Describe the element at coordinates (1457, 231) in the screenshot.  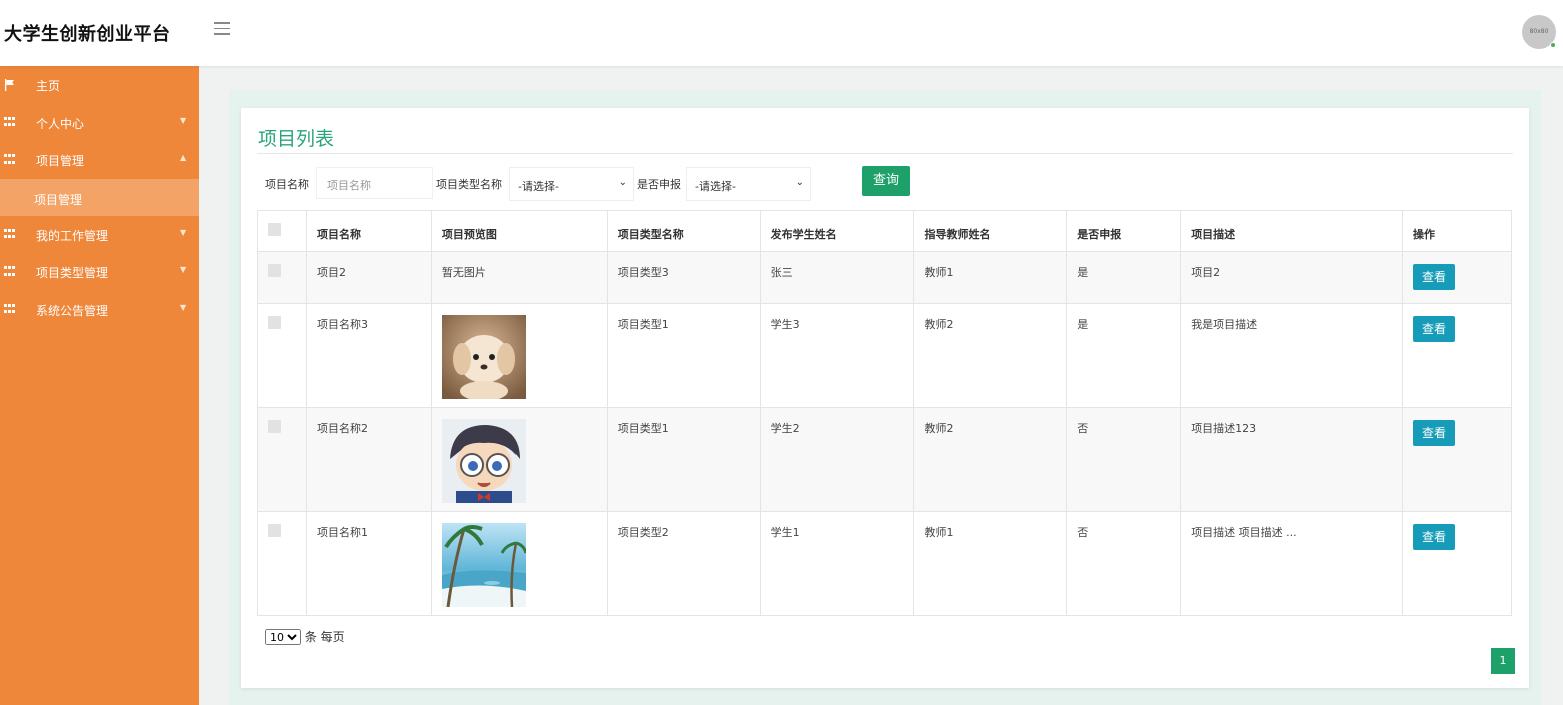
I see `column-header: 操作` at that location.